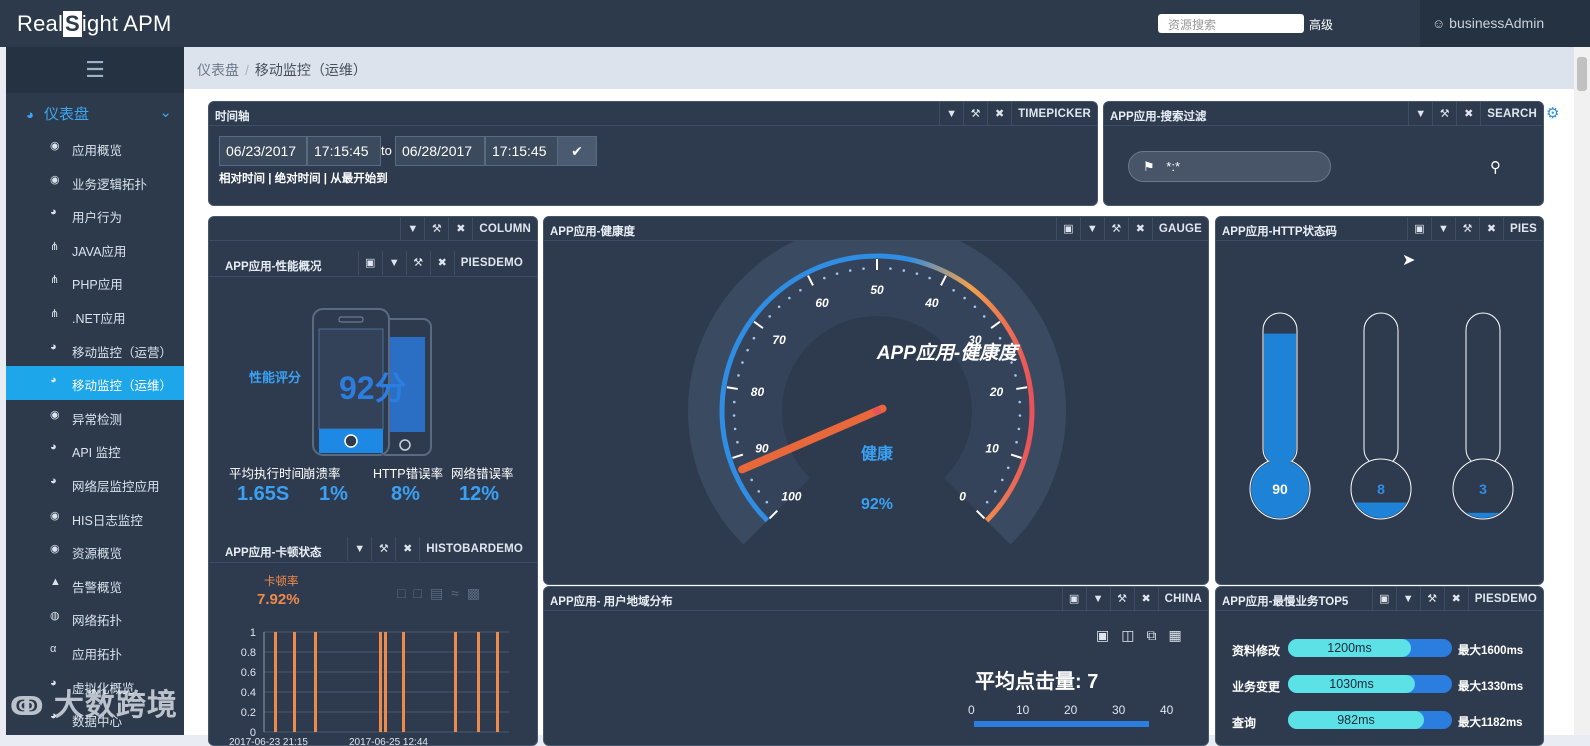  Describe the element at coordinates (1149, 166) in the screenshot. I see `tag-icon: ⚑` at that location.